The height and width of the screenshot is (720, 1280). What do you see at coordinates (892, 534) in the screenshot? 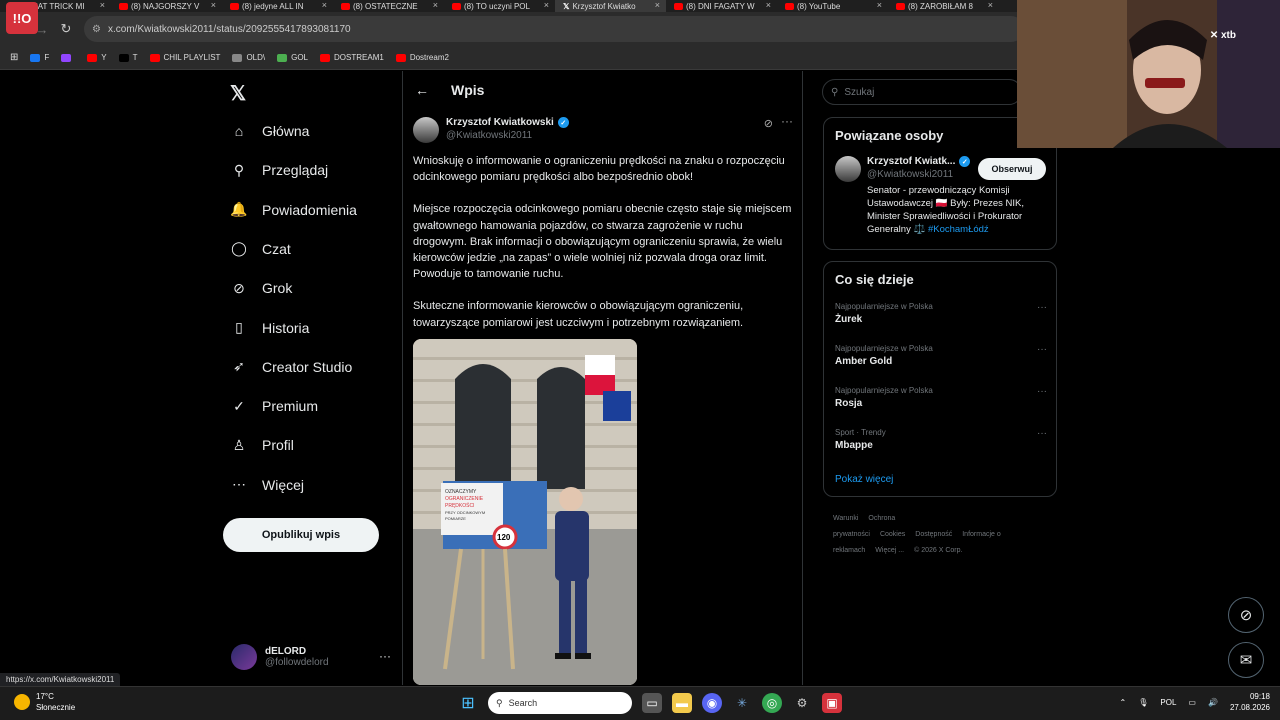
I see `footer-link: Cookies` at bounding box center [892, 534].